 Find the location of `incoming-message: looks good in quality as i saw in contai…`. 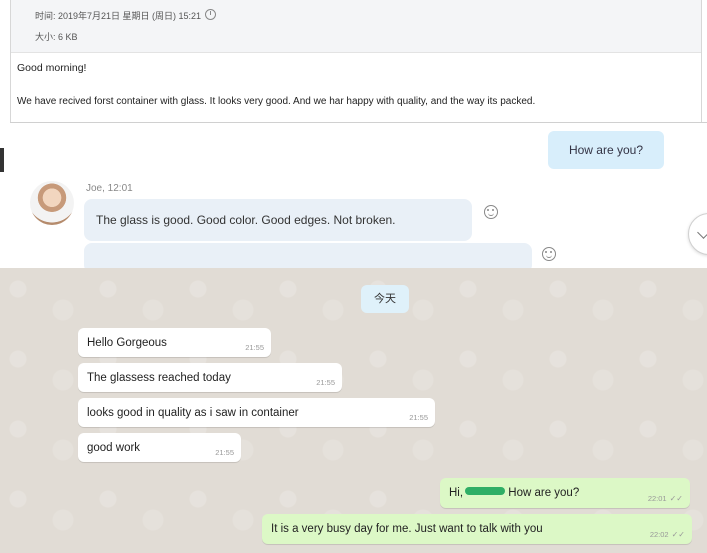

incoming-message: looks good in quality as i saw in contai… is located at coordinates (256, 412).